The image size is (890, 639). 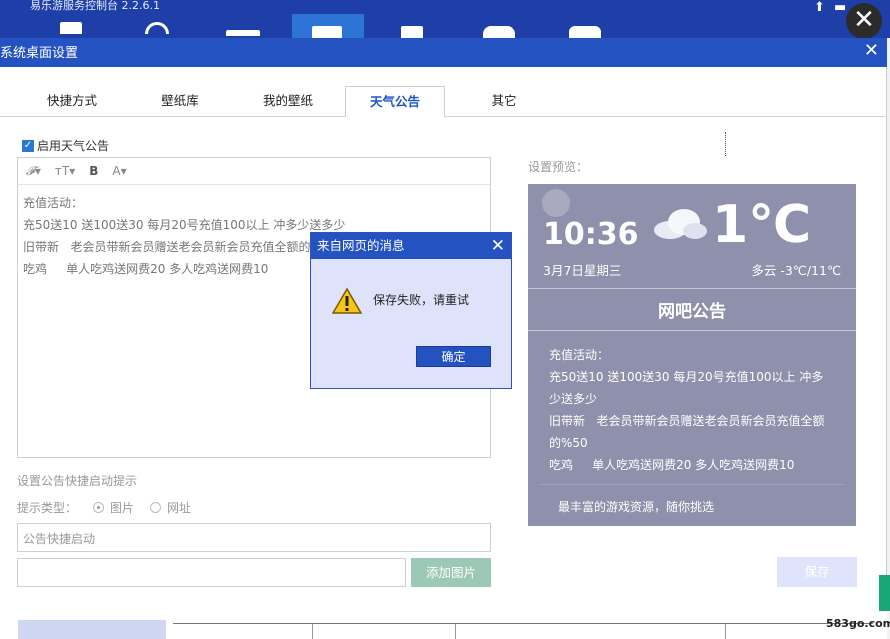 What do you see at coordinates (93, 171) in the screenshot?
I see `bold-icon: B` at bounding box center [93, 171].